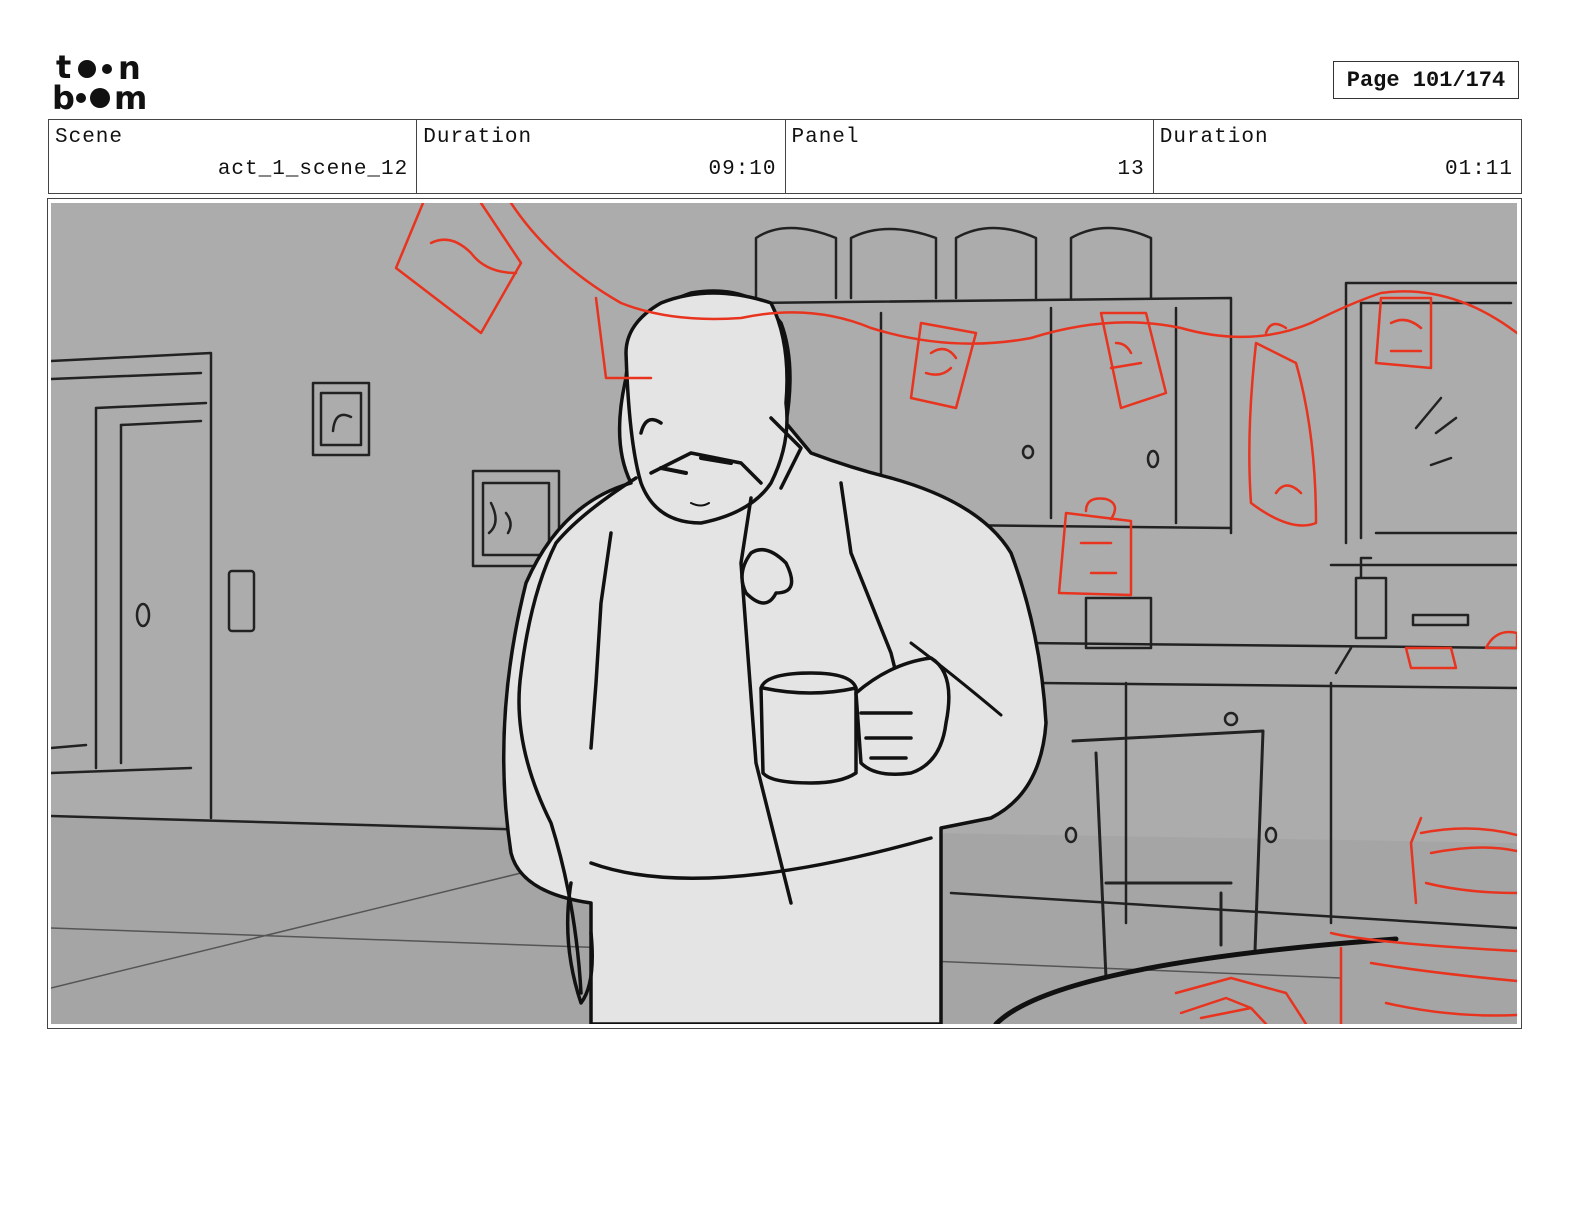 Image resolution: width=1584 pixels, height=1224 pixels. Describe the element at coordinates (478, 137) in the screenshot. I see `scene-duration-label: Duration` at that location.